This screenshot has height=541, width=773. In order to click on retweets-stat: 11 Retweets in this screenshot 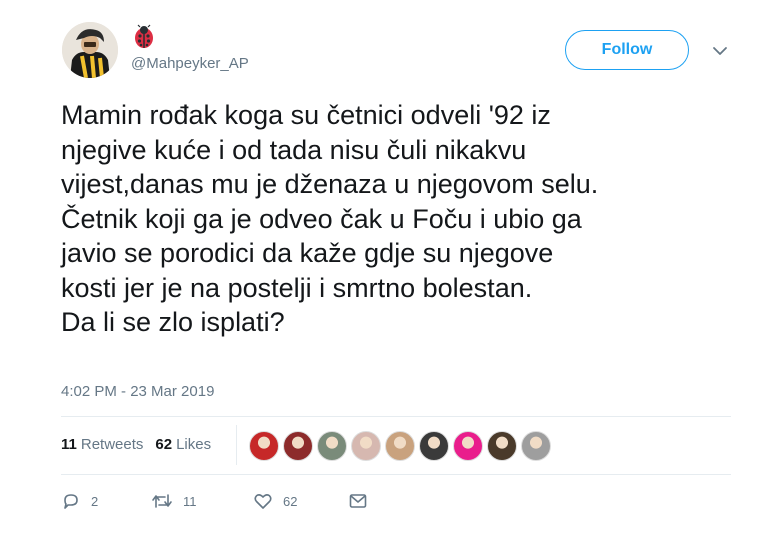, I will do `click(102, 444)`.